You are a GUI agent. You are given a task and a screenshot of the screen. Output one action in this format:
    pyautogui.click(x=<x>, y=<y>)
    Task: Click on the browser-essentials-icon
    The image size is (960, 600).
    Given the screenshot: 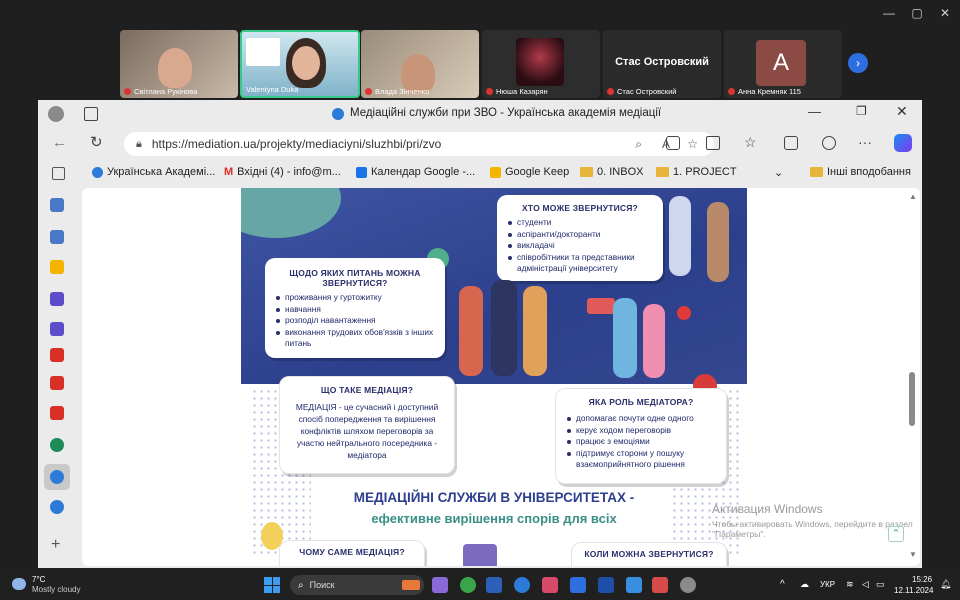 What is the action you would take?
    pyautogui.click(x=829, y=143)
    